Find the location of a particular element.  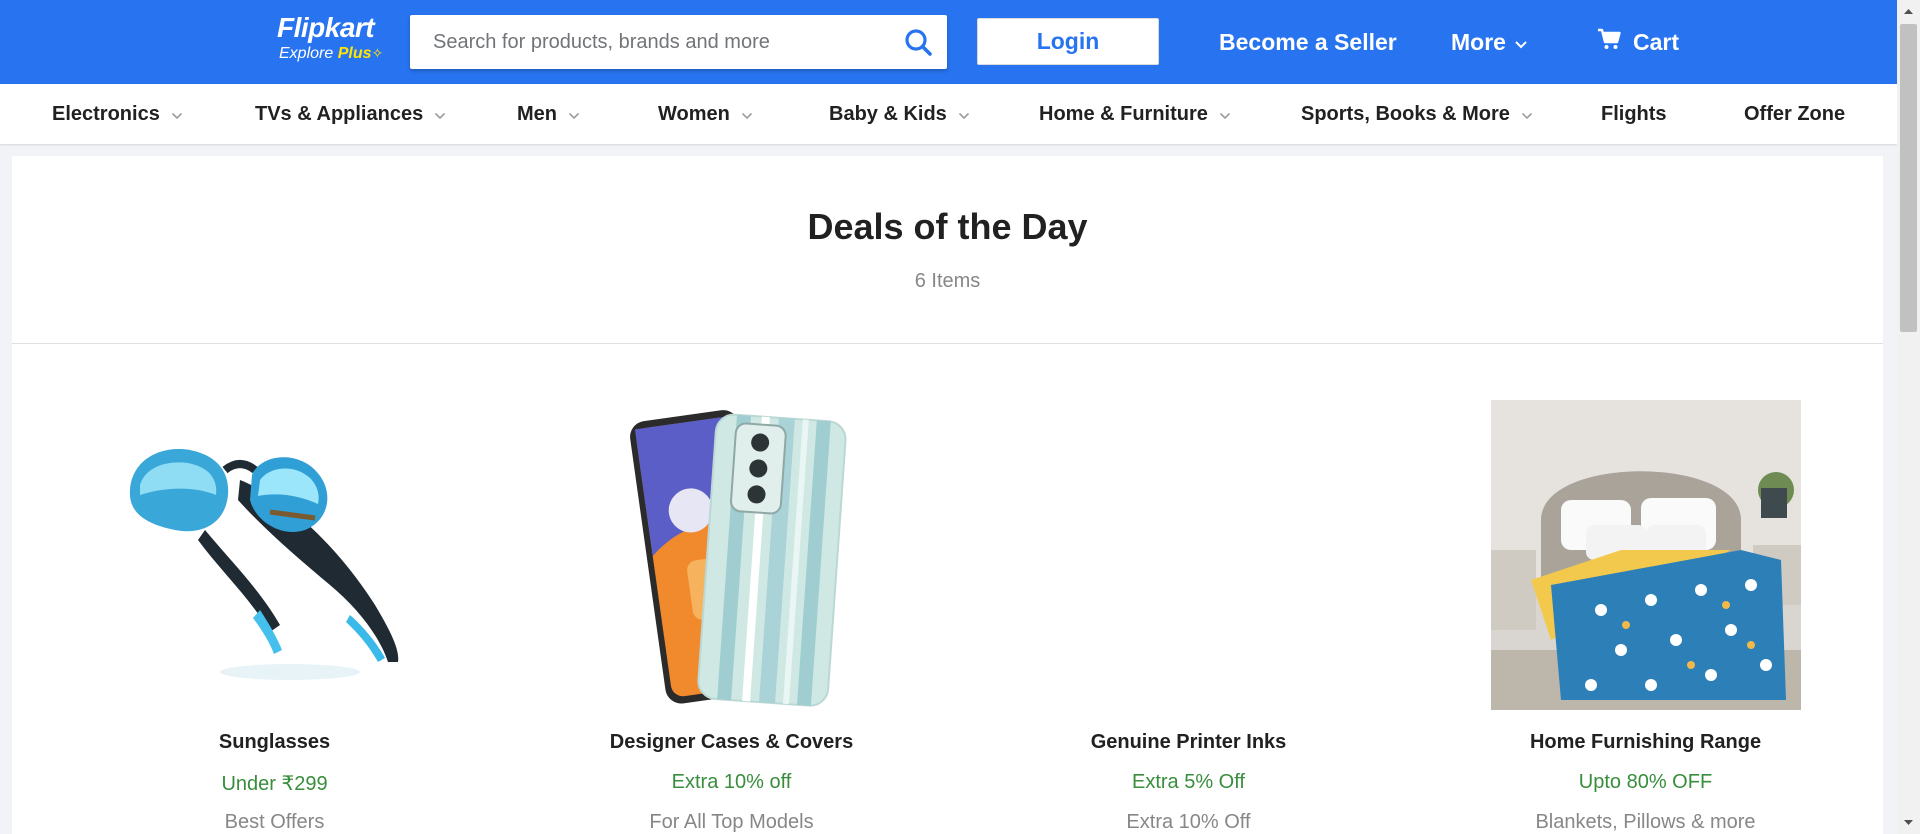

search-button is located at coordinates (919, 43).